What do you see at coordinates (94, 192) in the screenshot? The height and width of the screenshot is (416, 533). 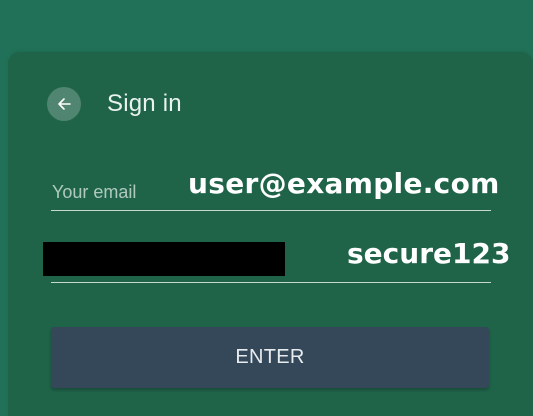 I see `email-placeholder: Your email` at bounding box center [94, 192].